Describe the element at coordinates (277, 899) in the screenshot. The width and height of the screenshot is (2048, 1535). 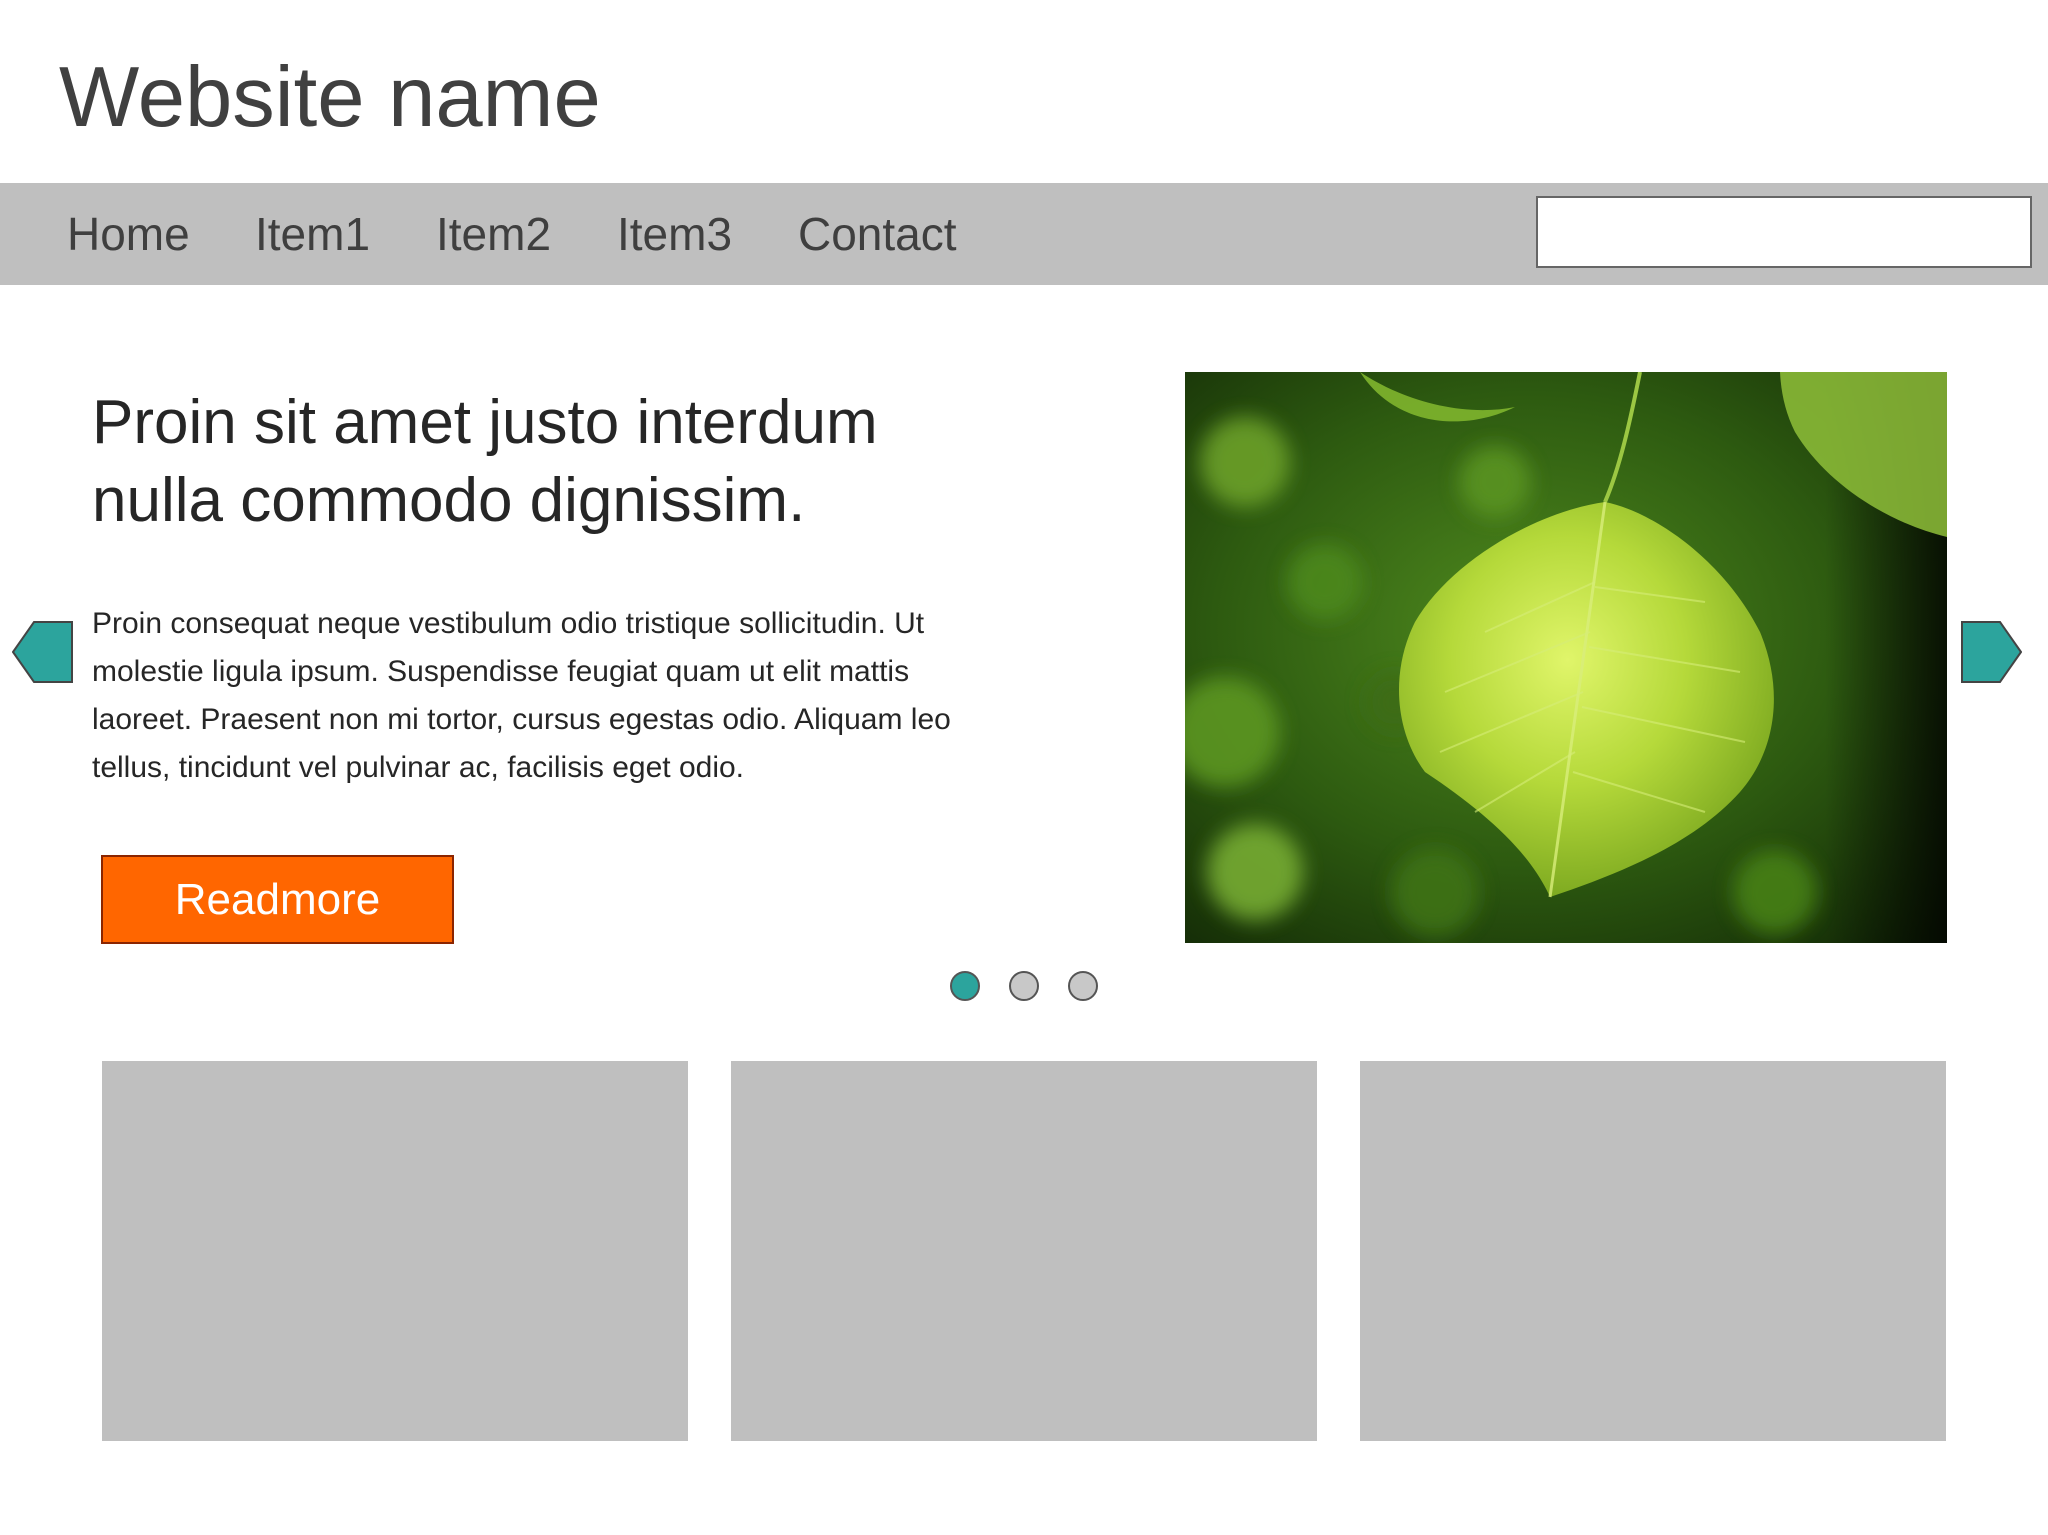
I see `readmore-button: Readmore` at that location.